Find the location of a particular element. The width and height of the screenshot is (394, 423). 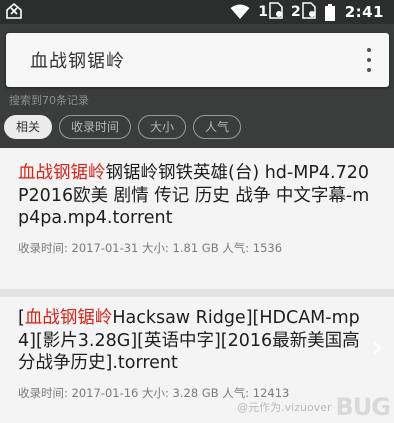

sim2-card-icon is located at coordinates (308, 12).